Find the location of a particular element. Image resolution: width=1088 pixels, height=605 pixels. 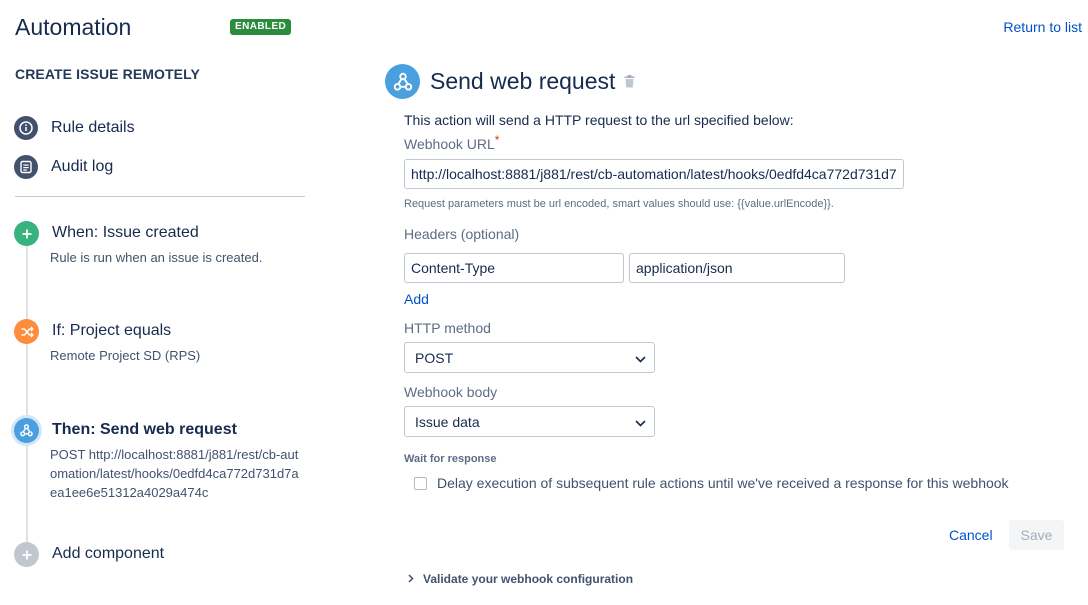

list-icon is located at coordinates (26, 167).